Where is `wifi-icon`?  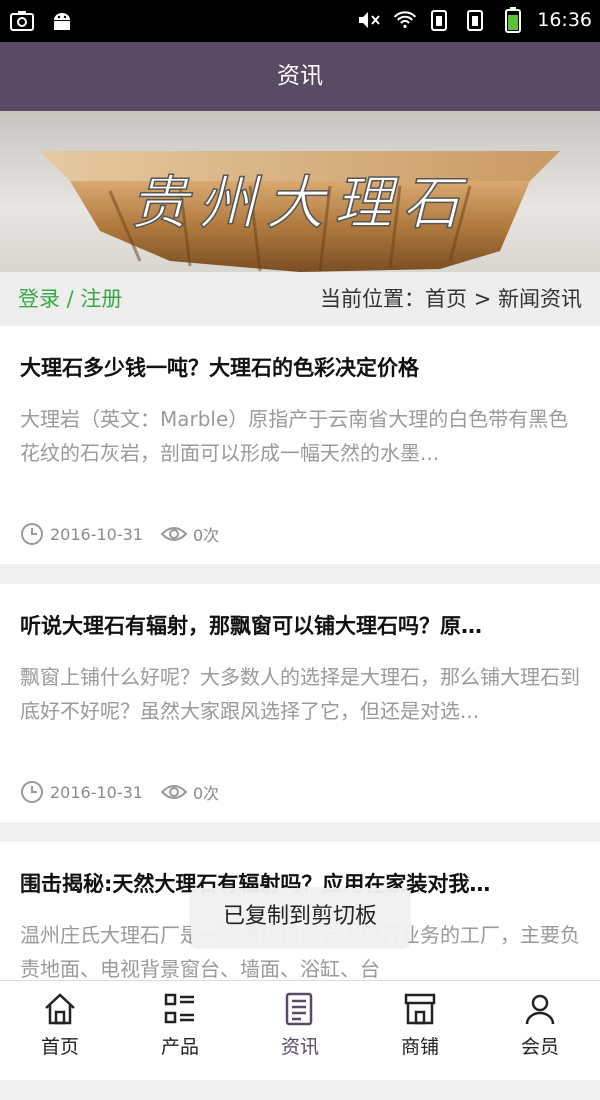
wifi-icon is located at coordinates (405, 20).